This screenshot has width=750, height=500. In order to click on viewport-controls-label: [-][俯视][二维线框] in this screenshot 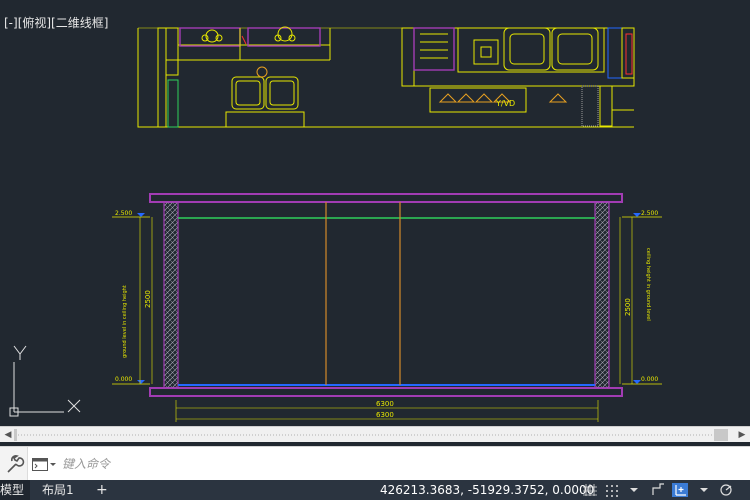, I will do `click(56, 22)`.